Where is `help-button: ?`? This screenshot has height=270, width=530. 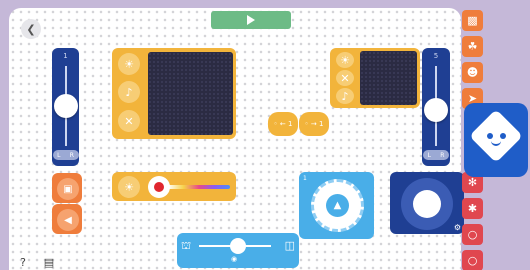 help-button: ? is located at coordinates (23, 262).